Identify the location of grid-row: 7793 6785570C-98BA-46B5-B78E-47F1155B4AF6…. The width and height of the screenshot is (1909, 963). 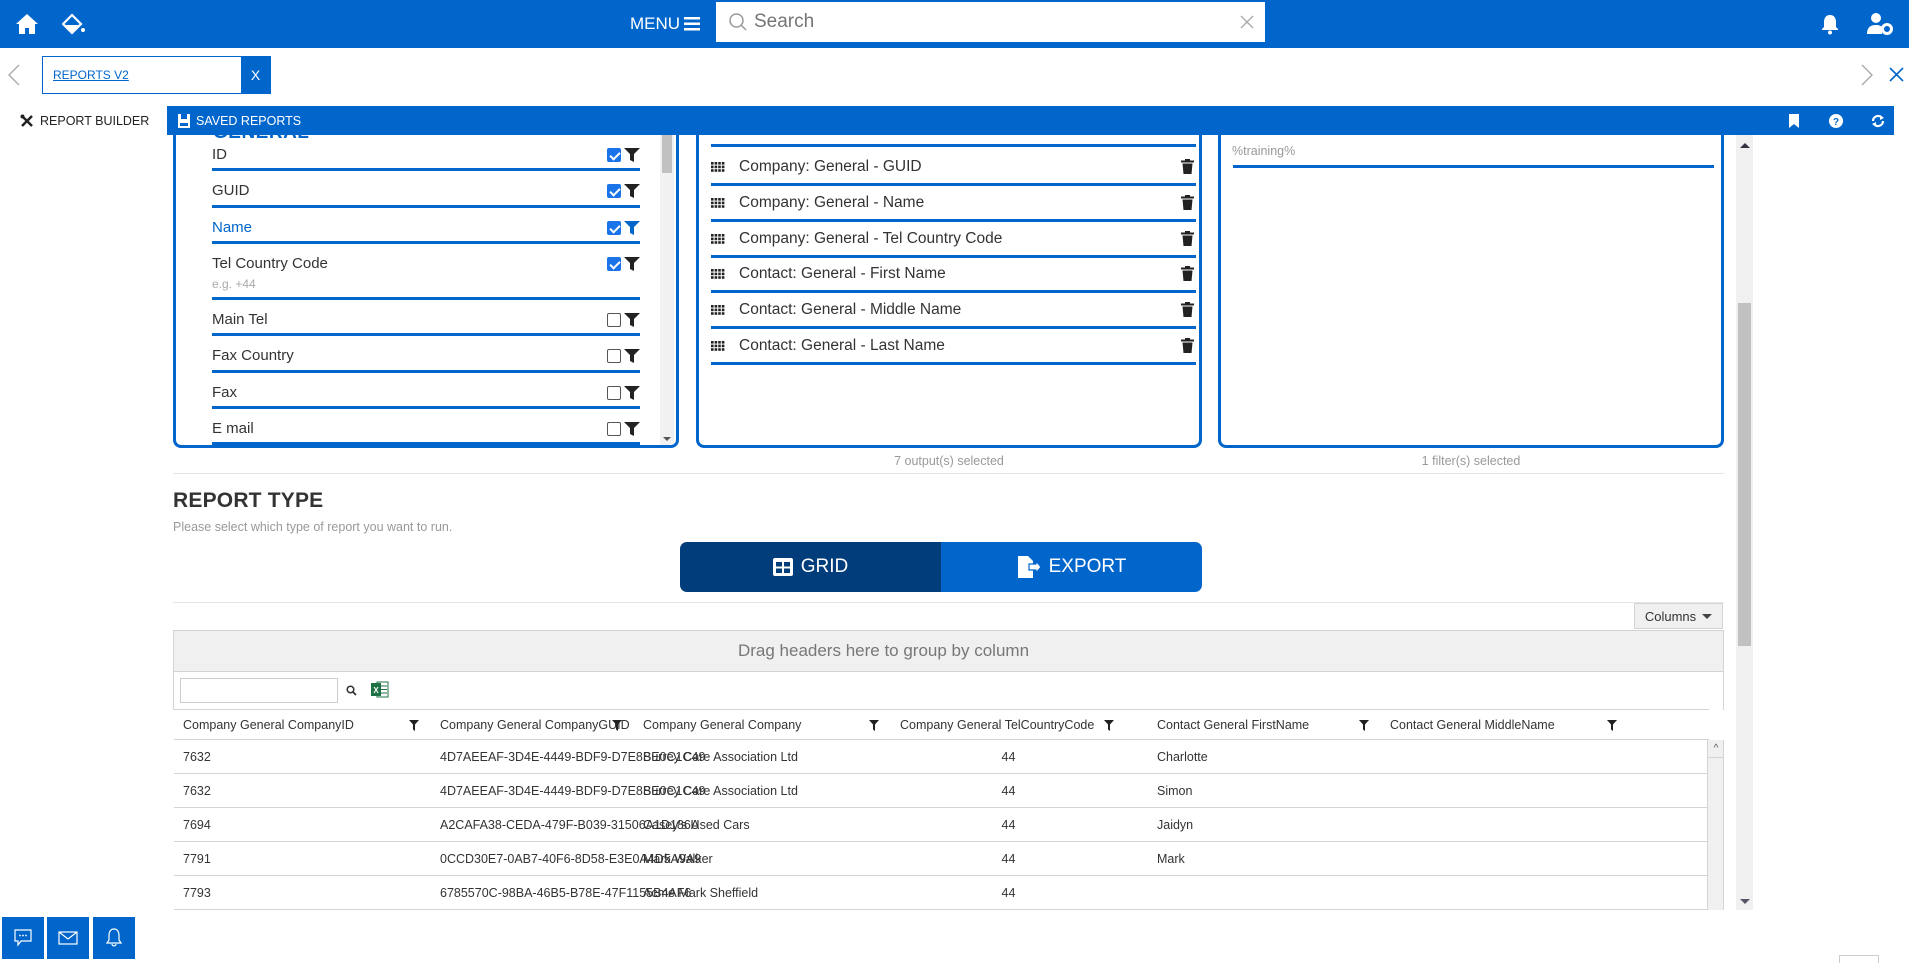
(941, 893).